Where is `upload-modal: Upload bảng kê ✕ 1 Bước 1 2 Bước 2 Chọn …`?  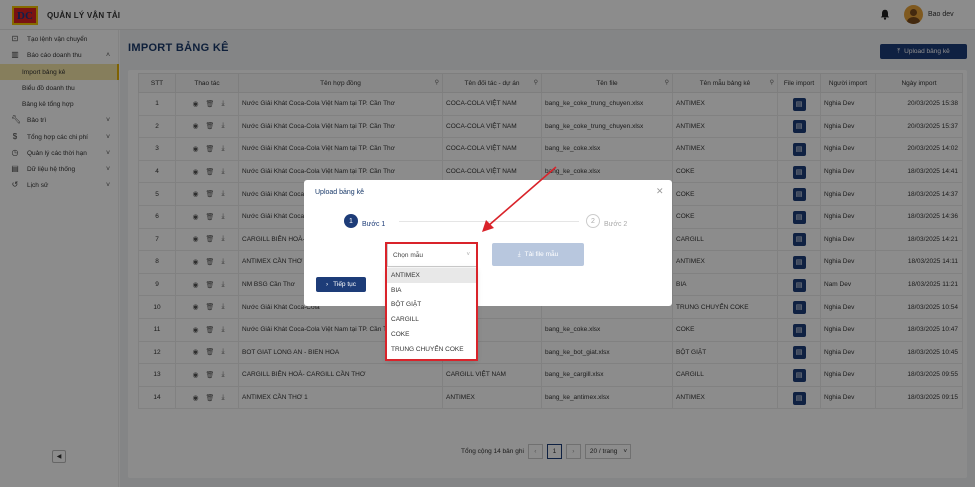
upload-modal: Upload bảng kê ✕ 1 Bước 1 2 Bước 2 Chọn … is located at coordinates (488, 243).